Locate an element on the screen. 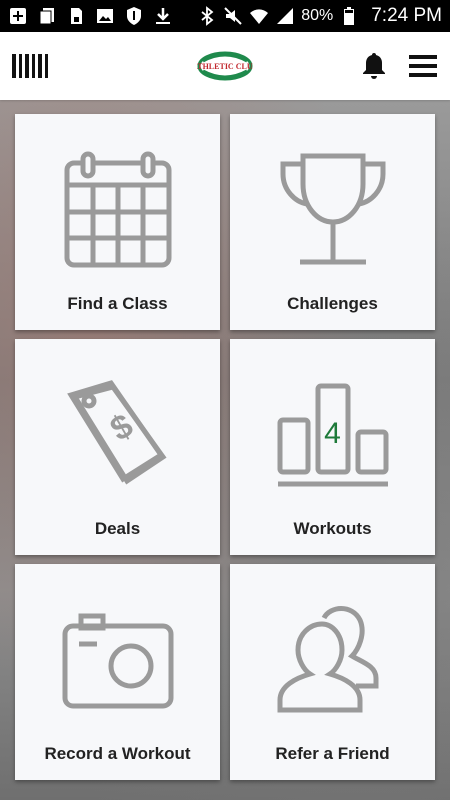 The height and width of the screenshot is (800, 450). barcode-button is located at coordinates (31, 66).